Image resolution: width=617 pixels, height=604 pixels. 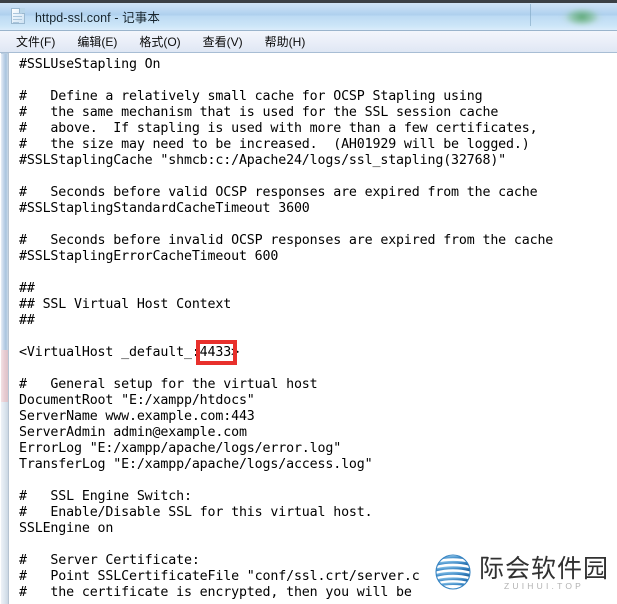 I want to click on menu-file: 文件(F), so click(x=35, y=42).